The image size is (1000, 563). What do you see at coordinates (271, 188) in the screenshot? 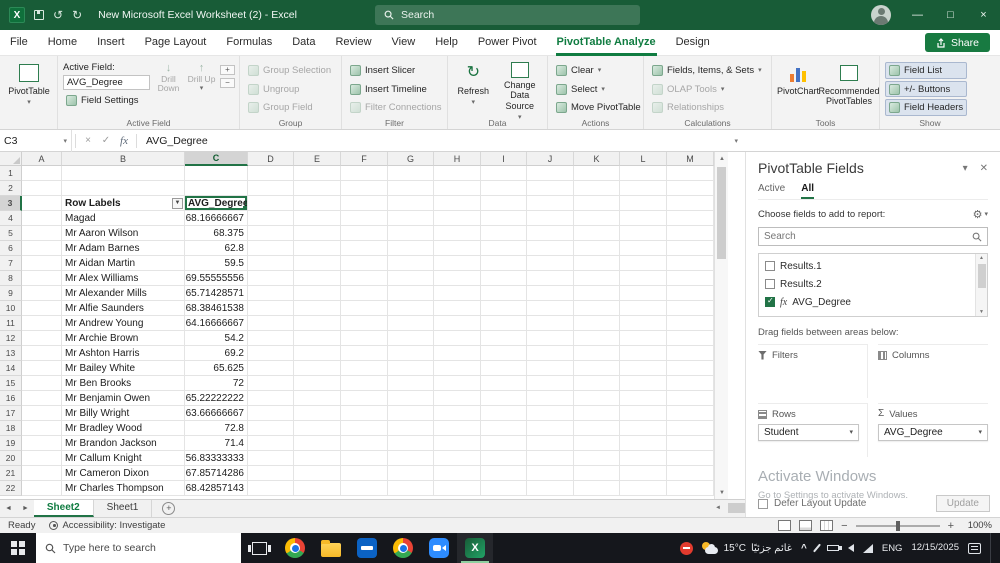
I see `cell-D2` at bounding box center [271, 188].